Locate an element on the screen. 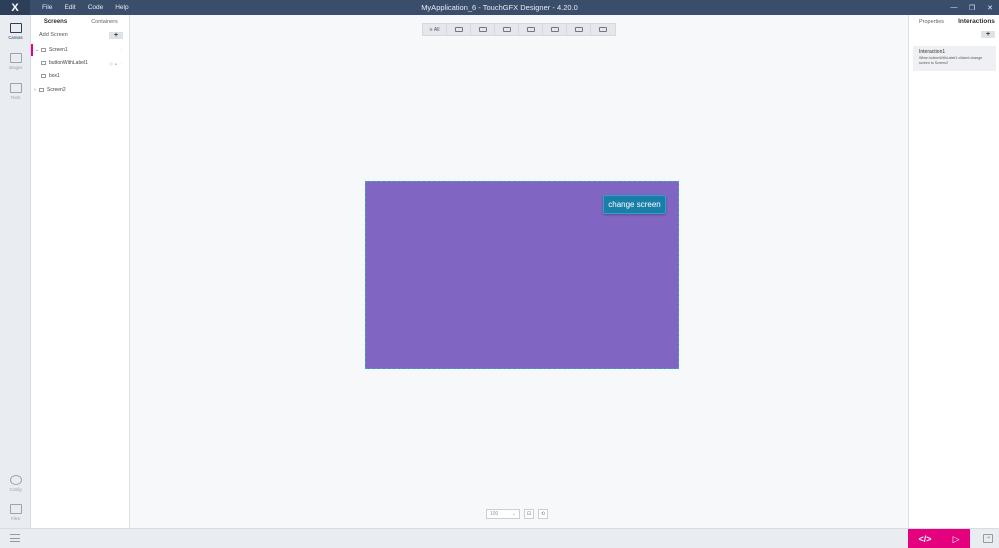 This screenshot has width=999, height=548. misc-icon is located at coordinates (603, 29).